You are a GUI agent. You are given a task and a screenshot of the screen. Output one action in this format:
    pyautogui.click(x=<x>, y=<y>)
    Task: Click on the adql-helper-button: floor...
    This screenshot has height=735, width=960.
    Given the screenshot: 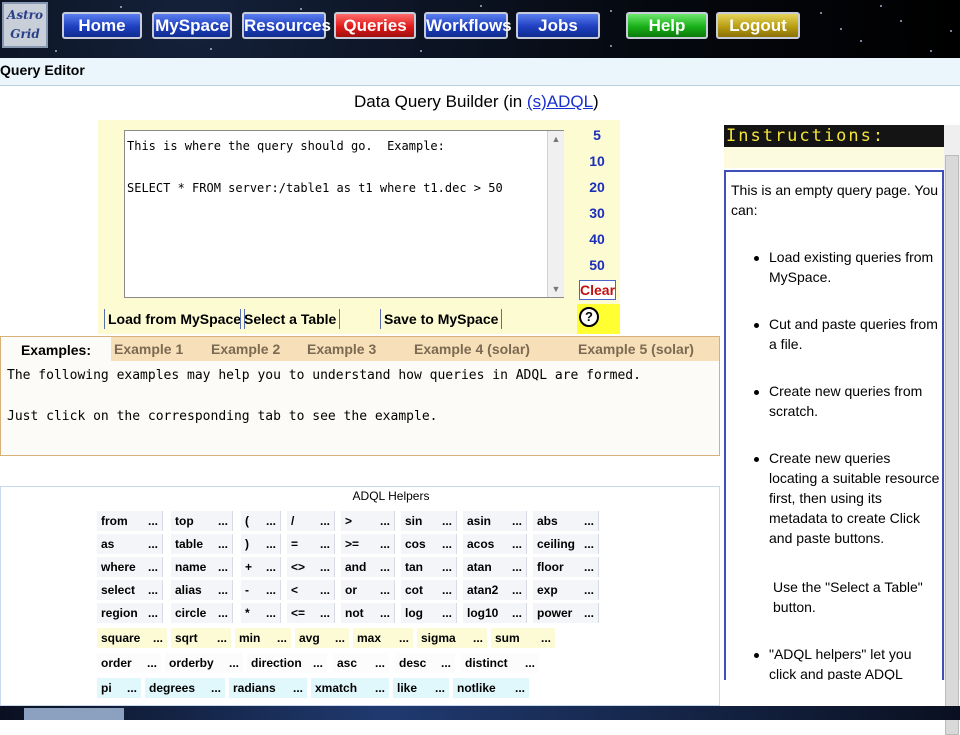 What is the action you would take?
    pyautogui.click(x=566, y=567)
    